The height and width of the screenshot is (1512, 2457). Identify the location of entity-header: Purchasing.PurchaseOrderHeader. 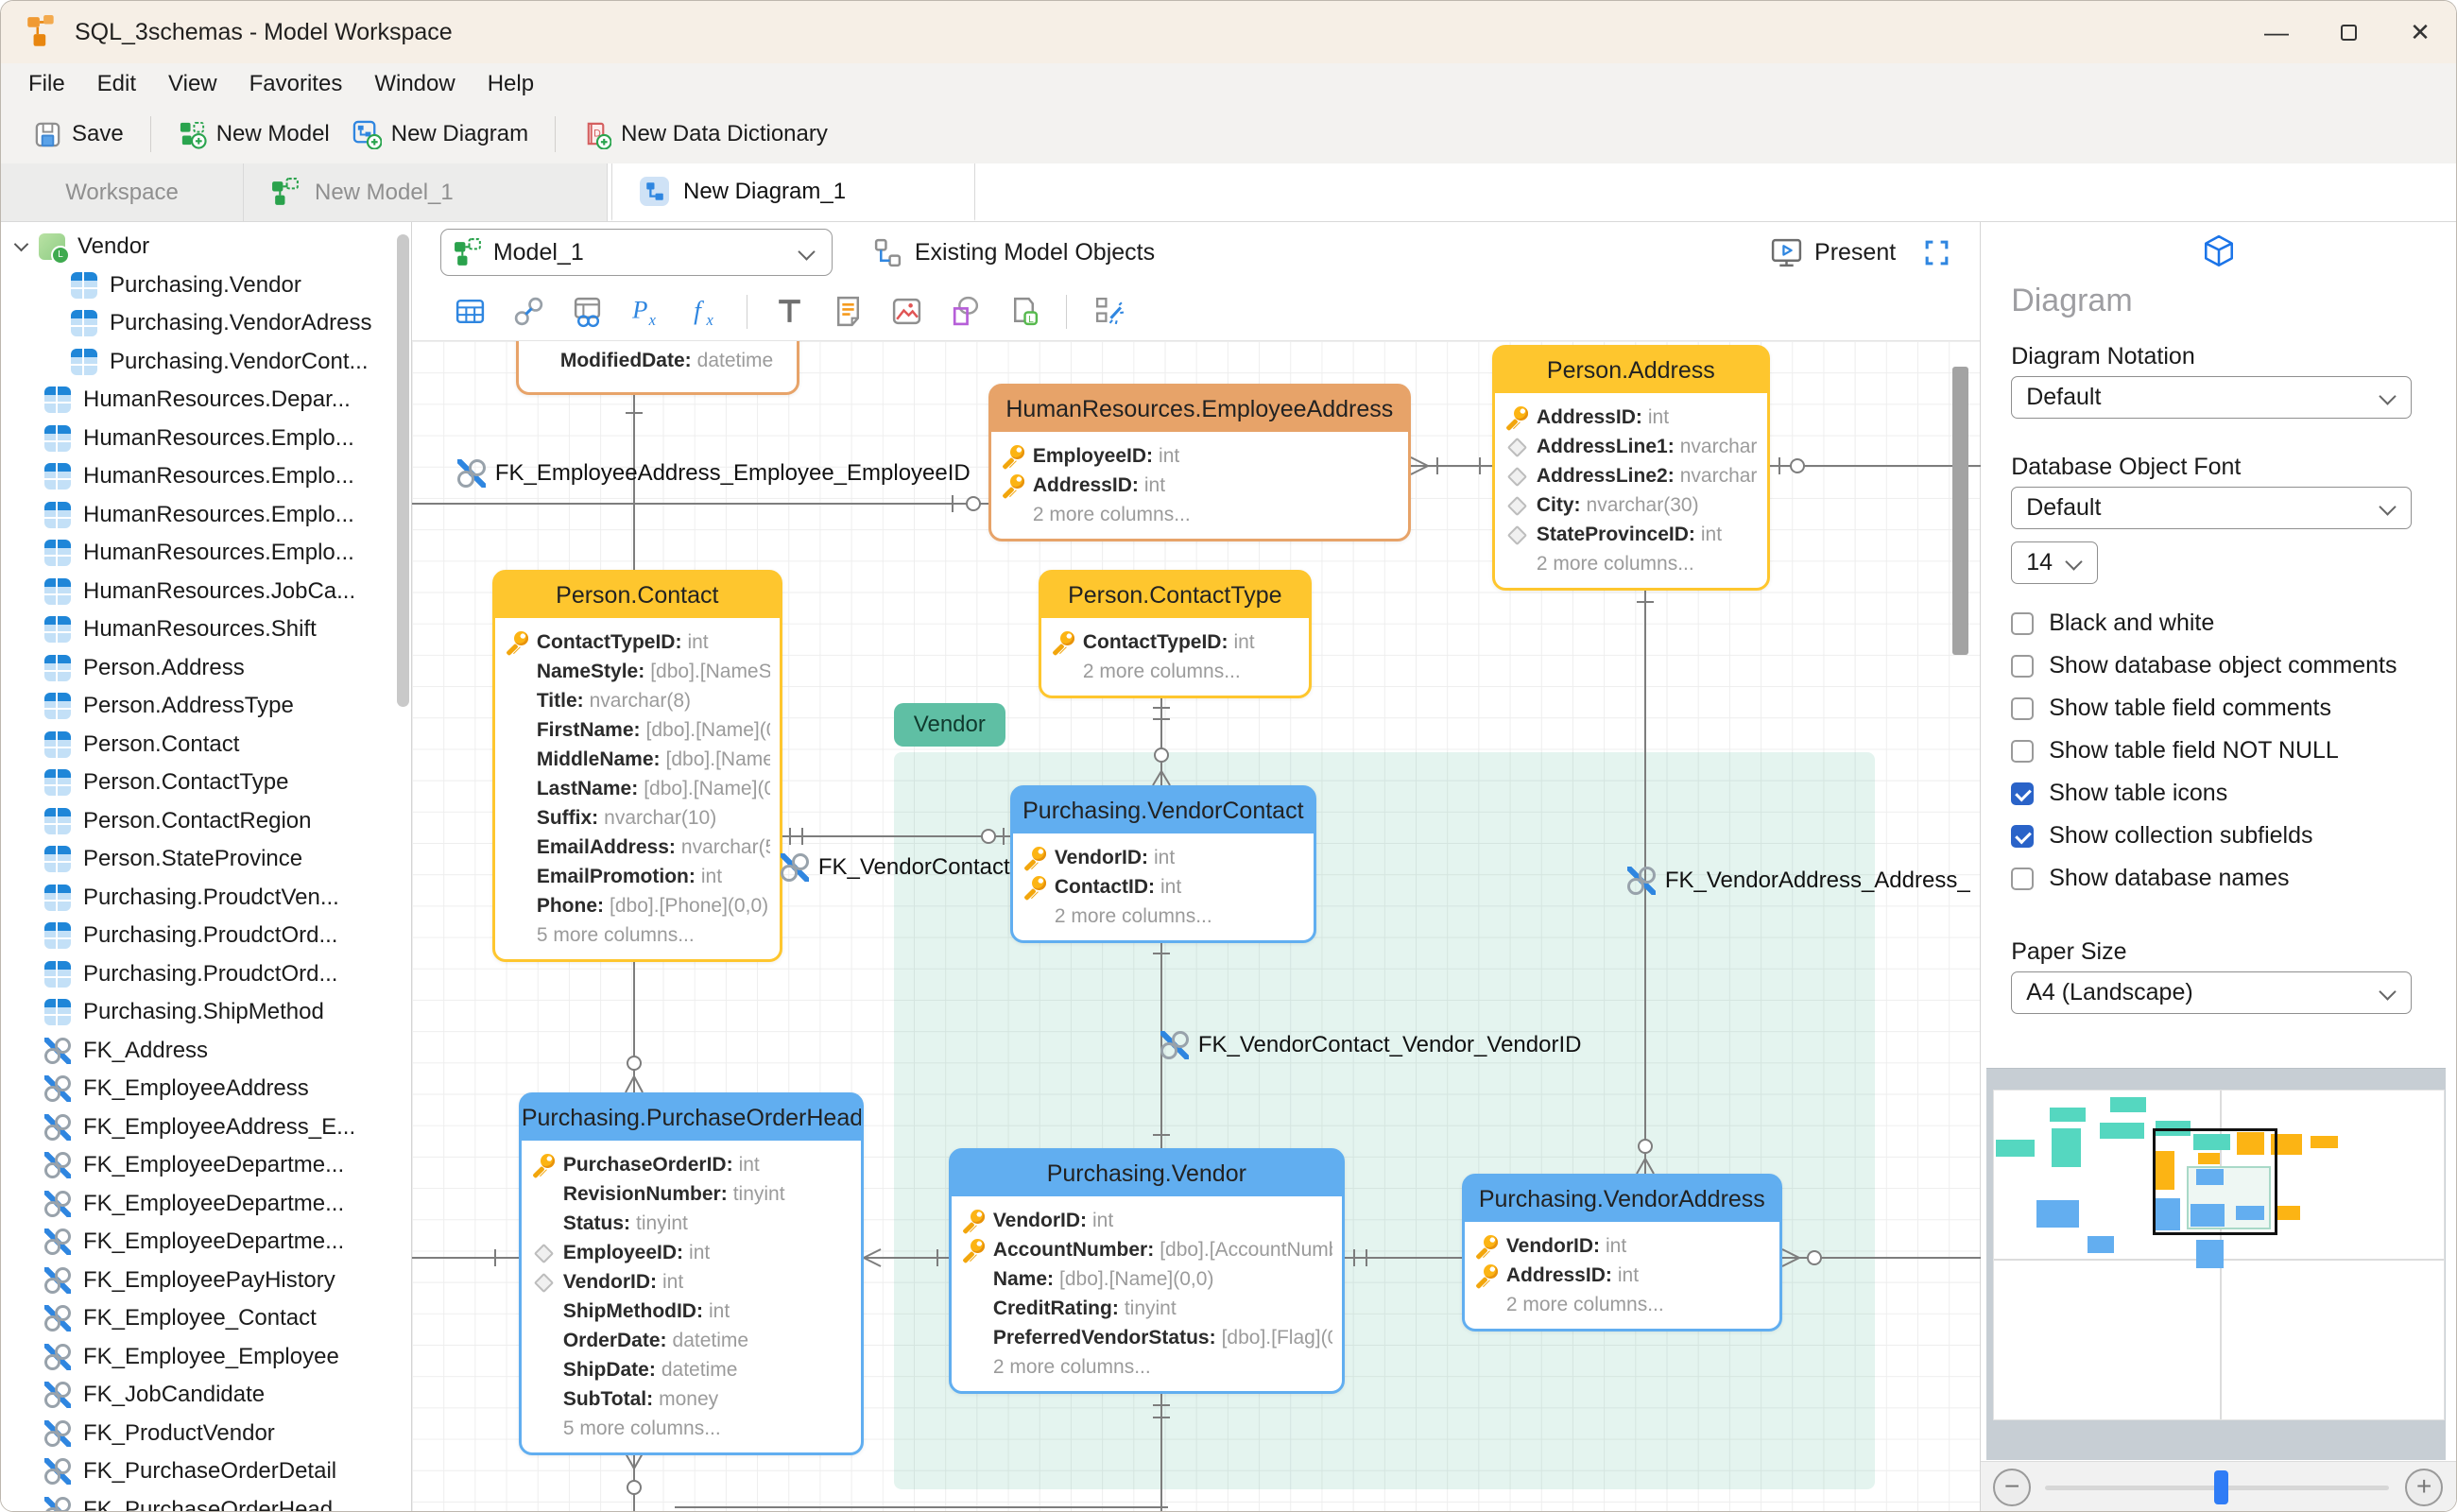
(691, 1118).